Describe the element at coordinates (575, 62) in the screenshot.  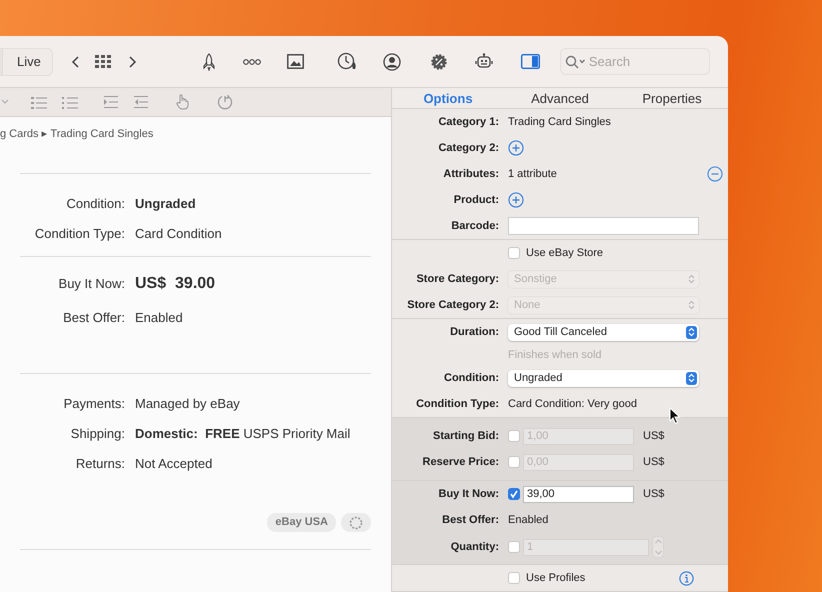
I see `search-icon` at that location.